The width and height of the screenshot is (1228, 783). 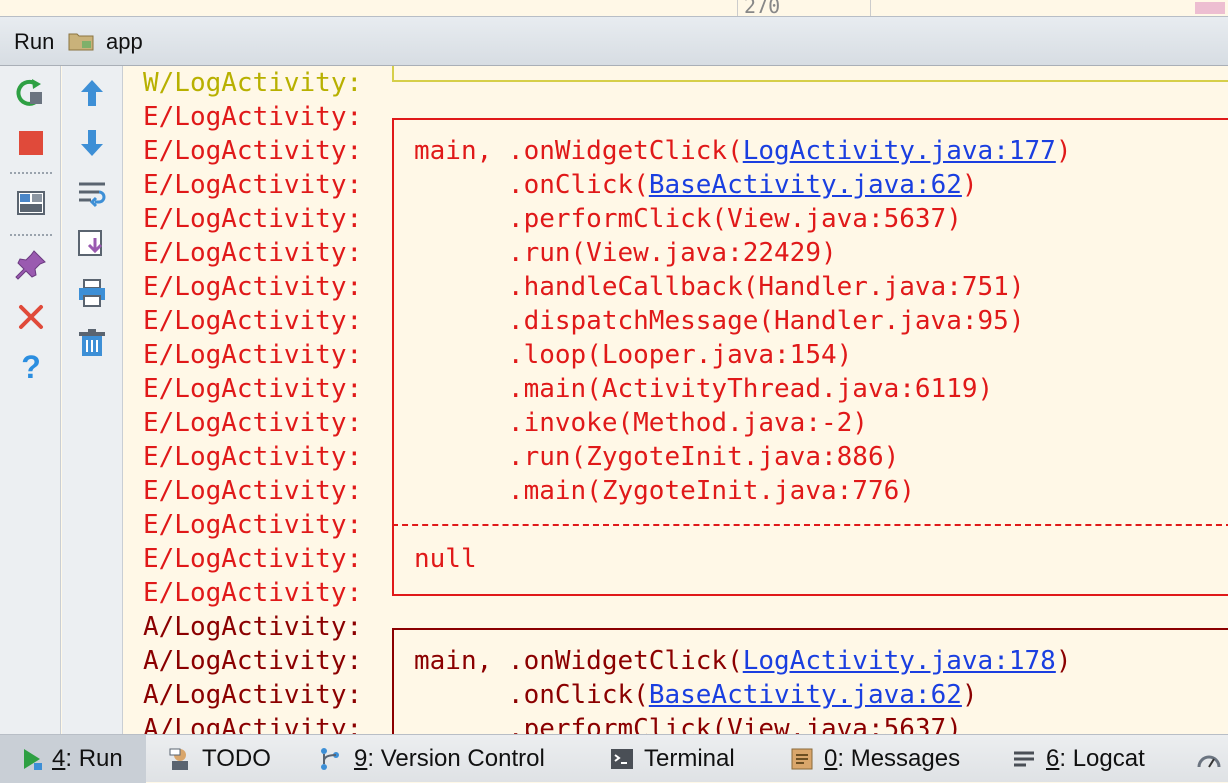 What do you see at coordinates (33, 759) in the screenshot?
I see `run-icon` at bounding box center [33, 759].